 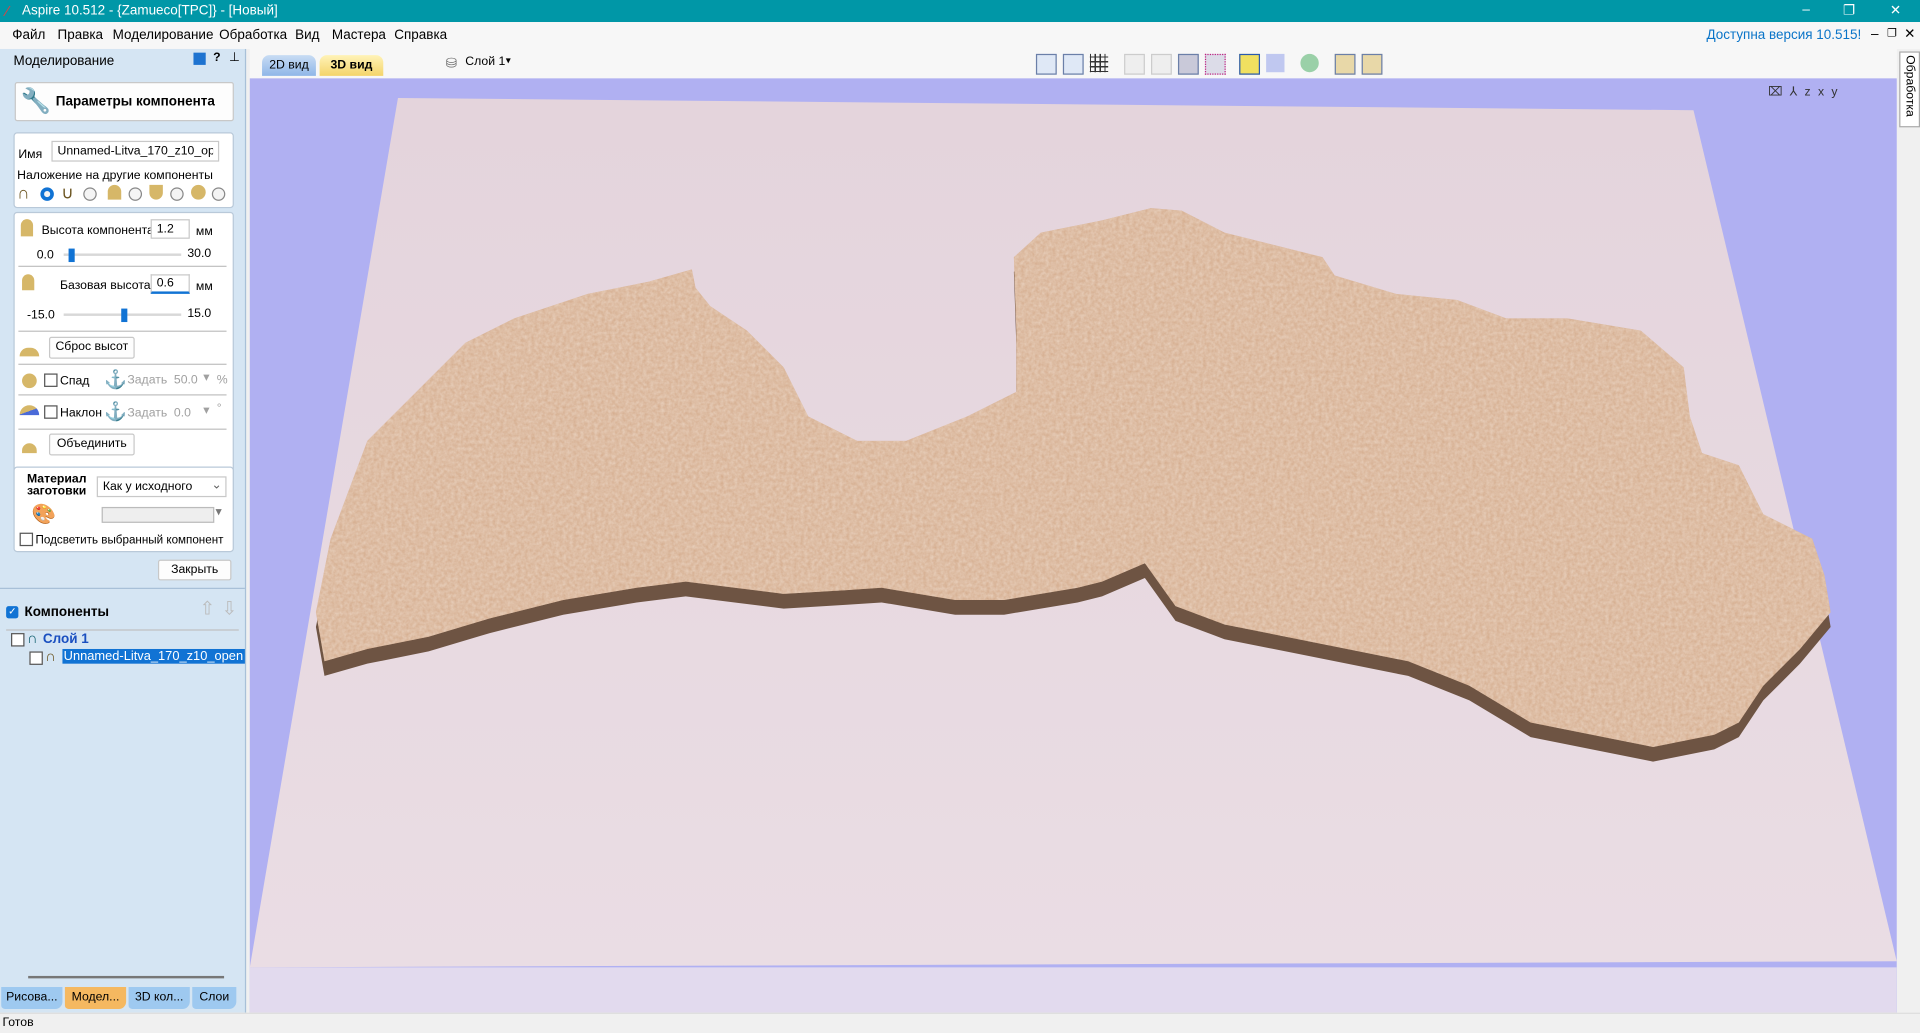 I want to click on height-input, so click(x=170, y=229).